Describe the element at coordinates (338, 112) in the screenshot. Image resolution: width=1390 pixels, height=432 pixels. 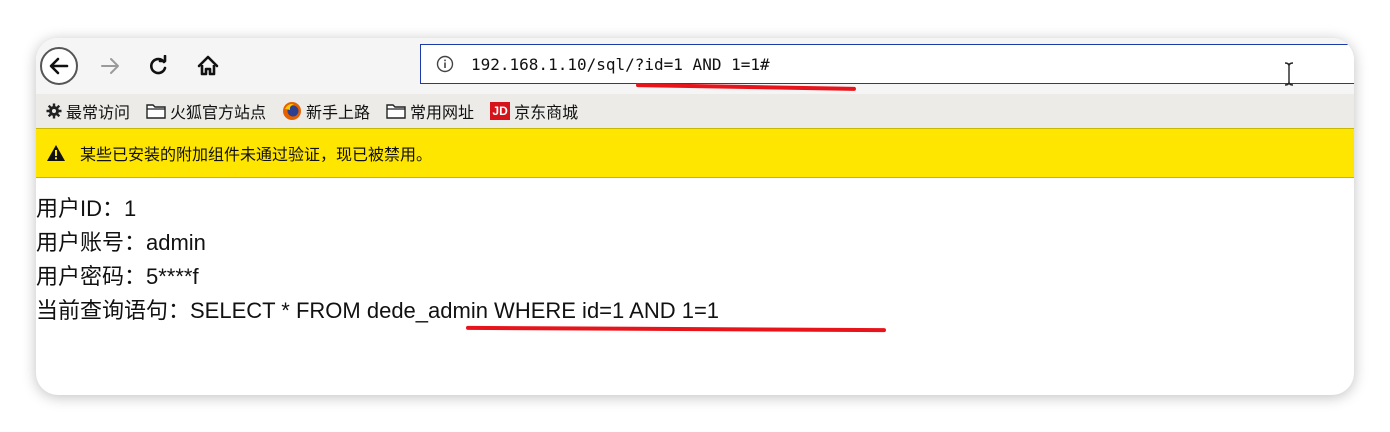
I see `bookmark-label: 新手上路` at that location.